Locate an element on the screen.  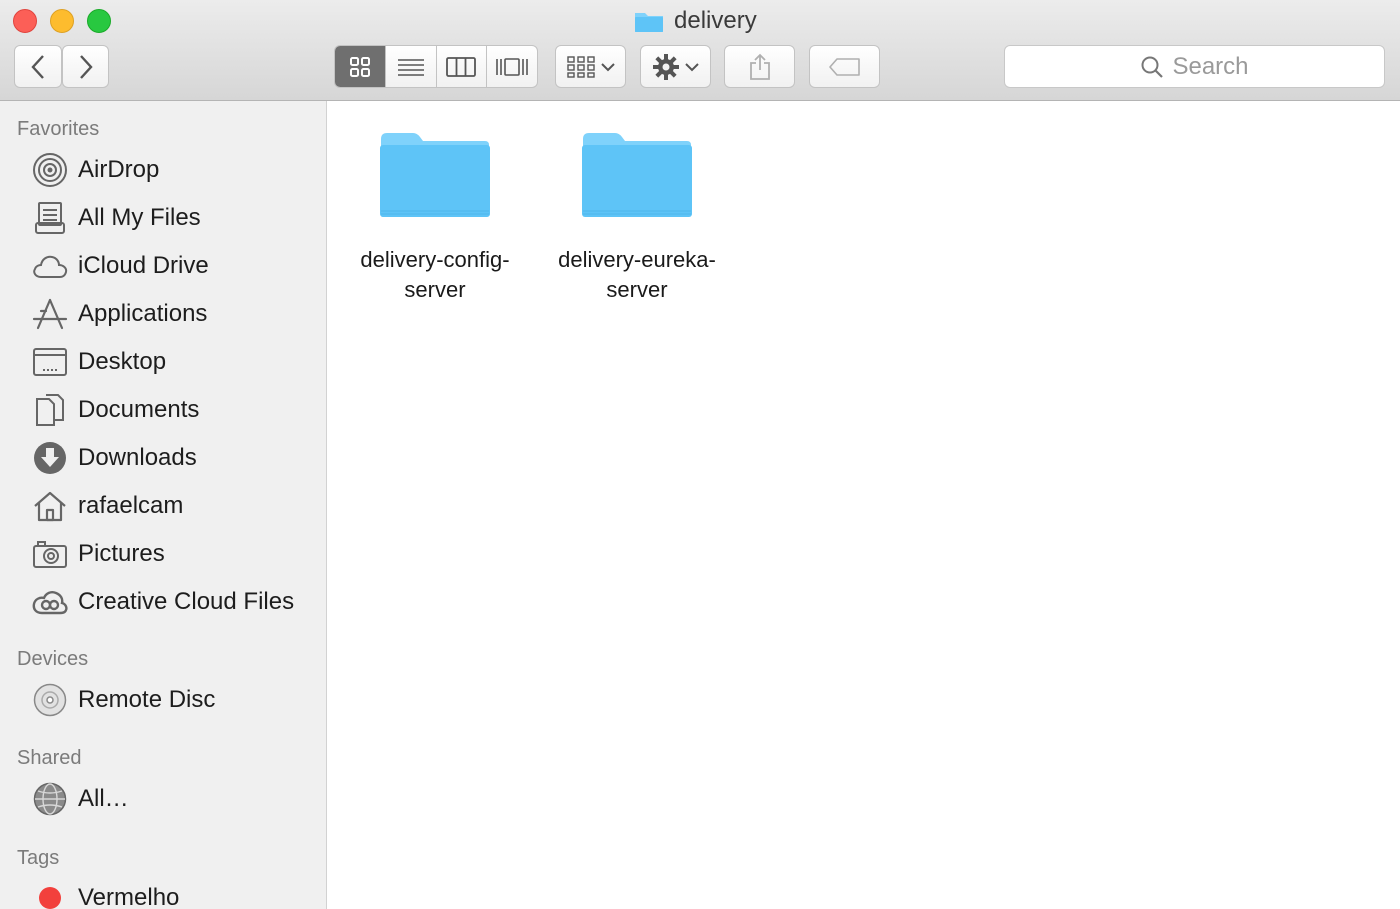
icon-view-button is located at coordinates (360, 66).